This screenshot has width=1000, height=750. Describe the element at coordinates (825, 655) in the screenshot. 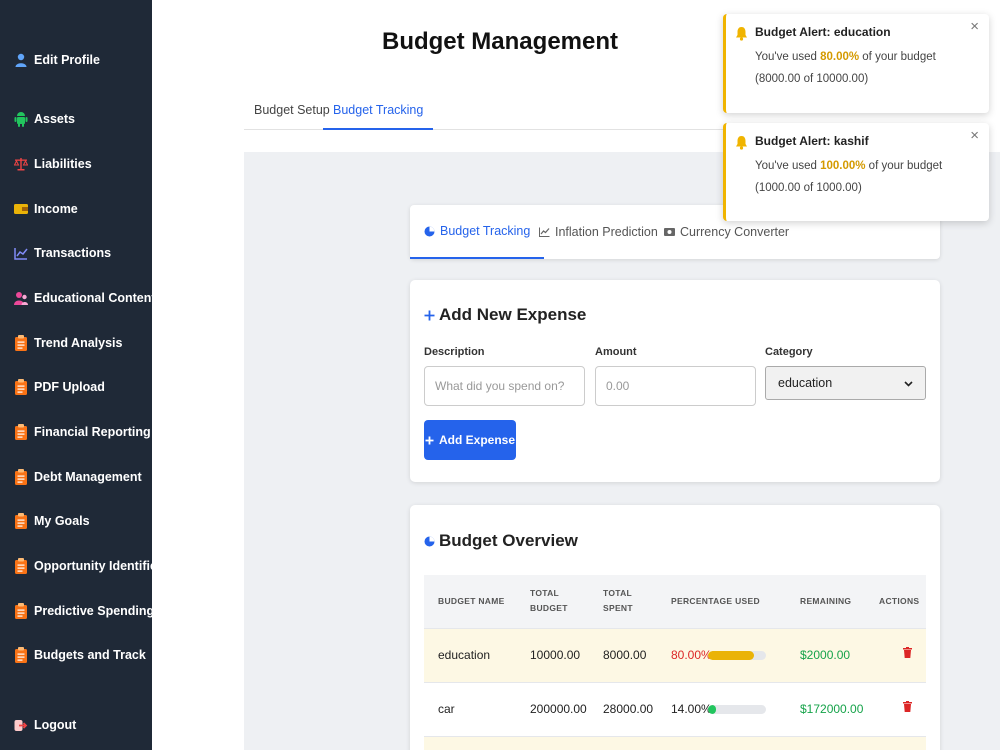

I see `cell-remaining: $2000.00` at that location.